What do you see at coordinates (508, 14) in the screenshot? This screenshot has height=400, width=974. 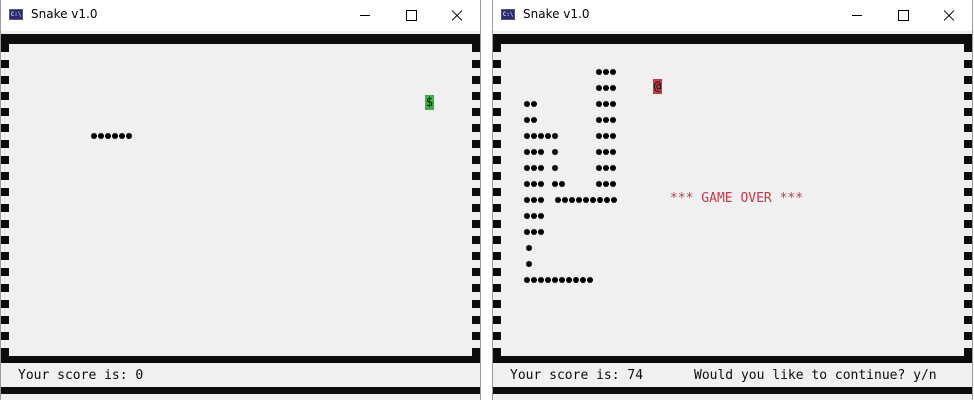 I see `console-app-icon: C:\` at bounding box center [508, 14].